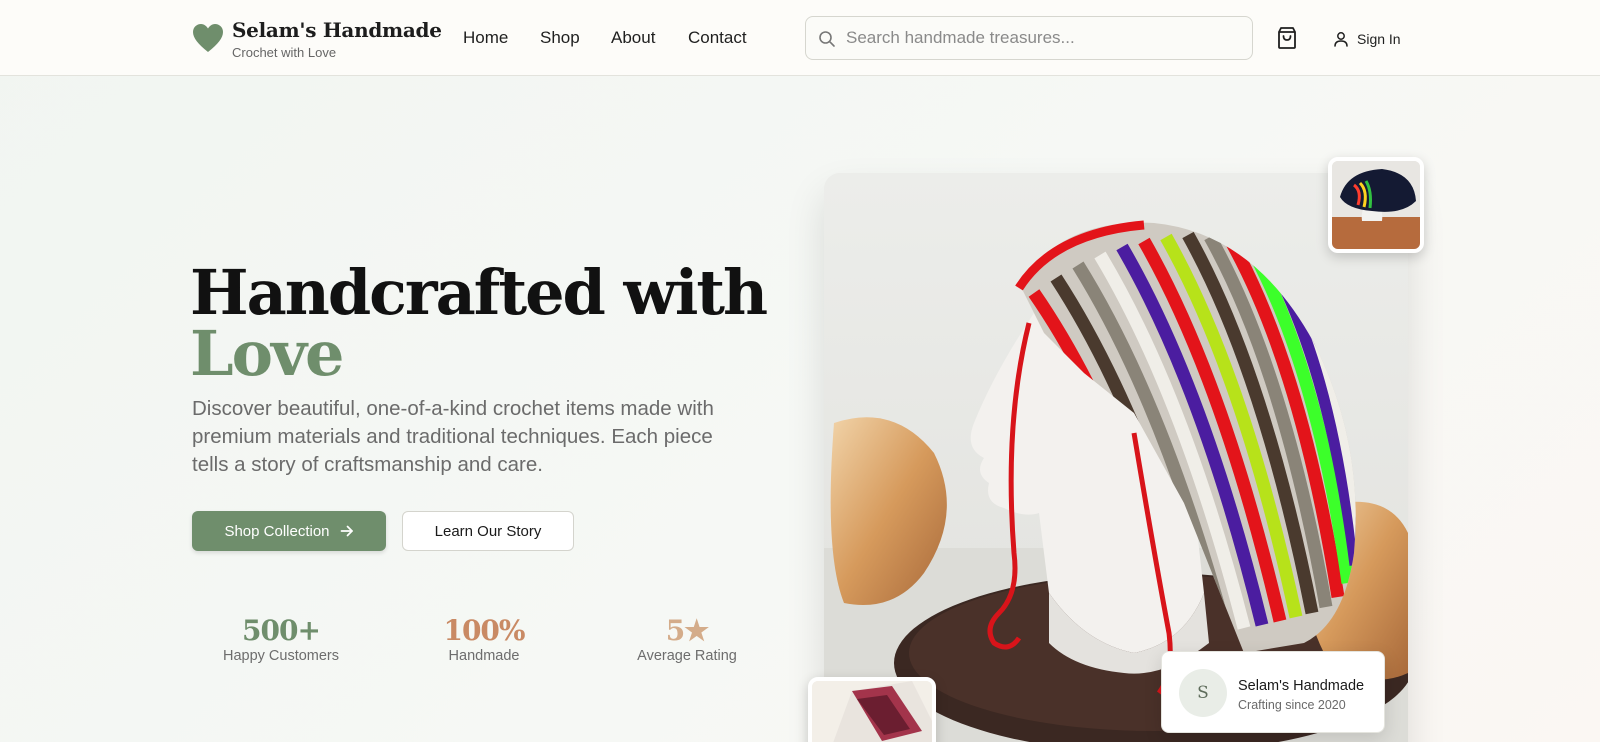  I want to click on maker-subtitle: Crafting since 2020, so click(1292, 705).